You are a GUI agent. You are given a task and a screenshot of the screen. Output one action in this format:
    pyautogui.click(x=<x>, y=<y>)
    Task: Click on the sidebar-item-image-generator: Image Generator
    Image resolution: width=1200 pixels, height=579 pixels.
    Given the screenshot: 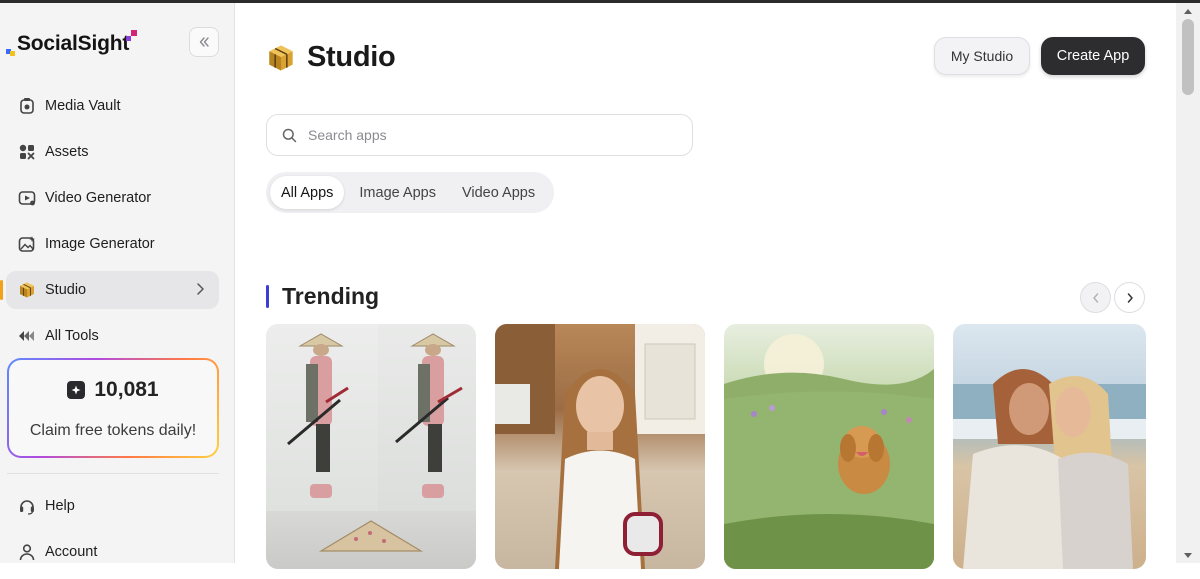 What is the action you would take?
    pyautogui.click(x=112, y=244)
    